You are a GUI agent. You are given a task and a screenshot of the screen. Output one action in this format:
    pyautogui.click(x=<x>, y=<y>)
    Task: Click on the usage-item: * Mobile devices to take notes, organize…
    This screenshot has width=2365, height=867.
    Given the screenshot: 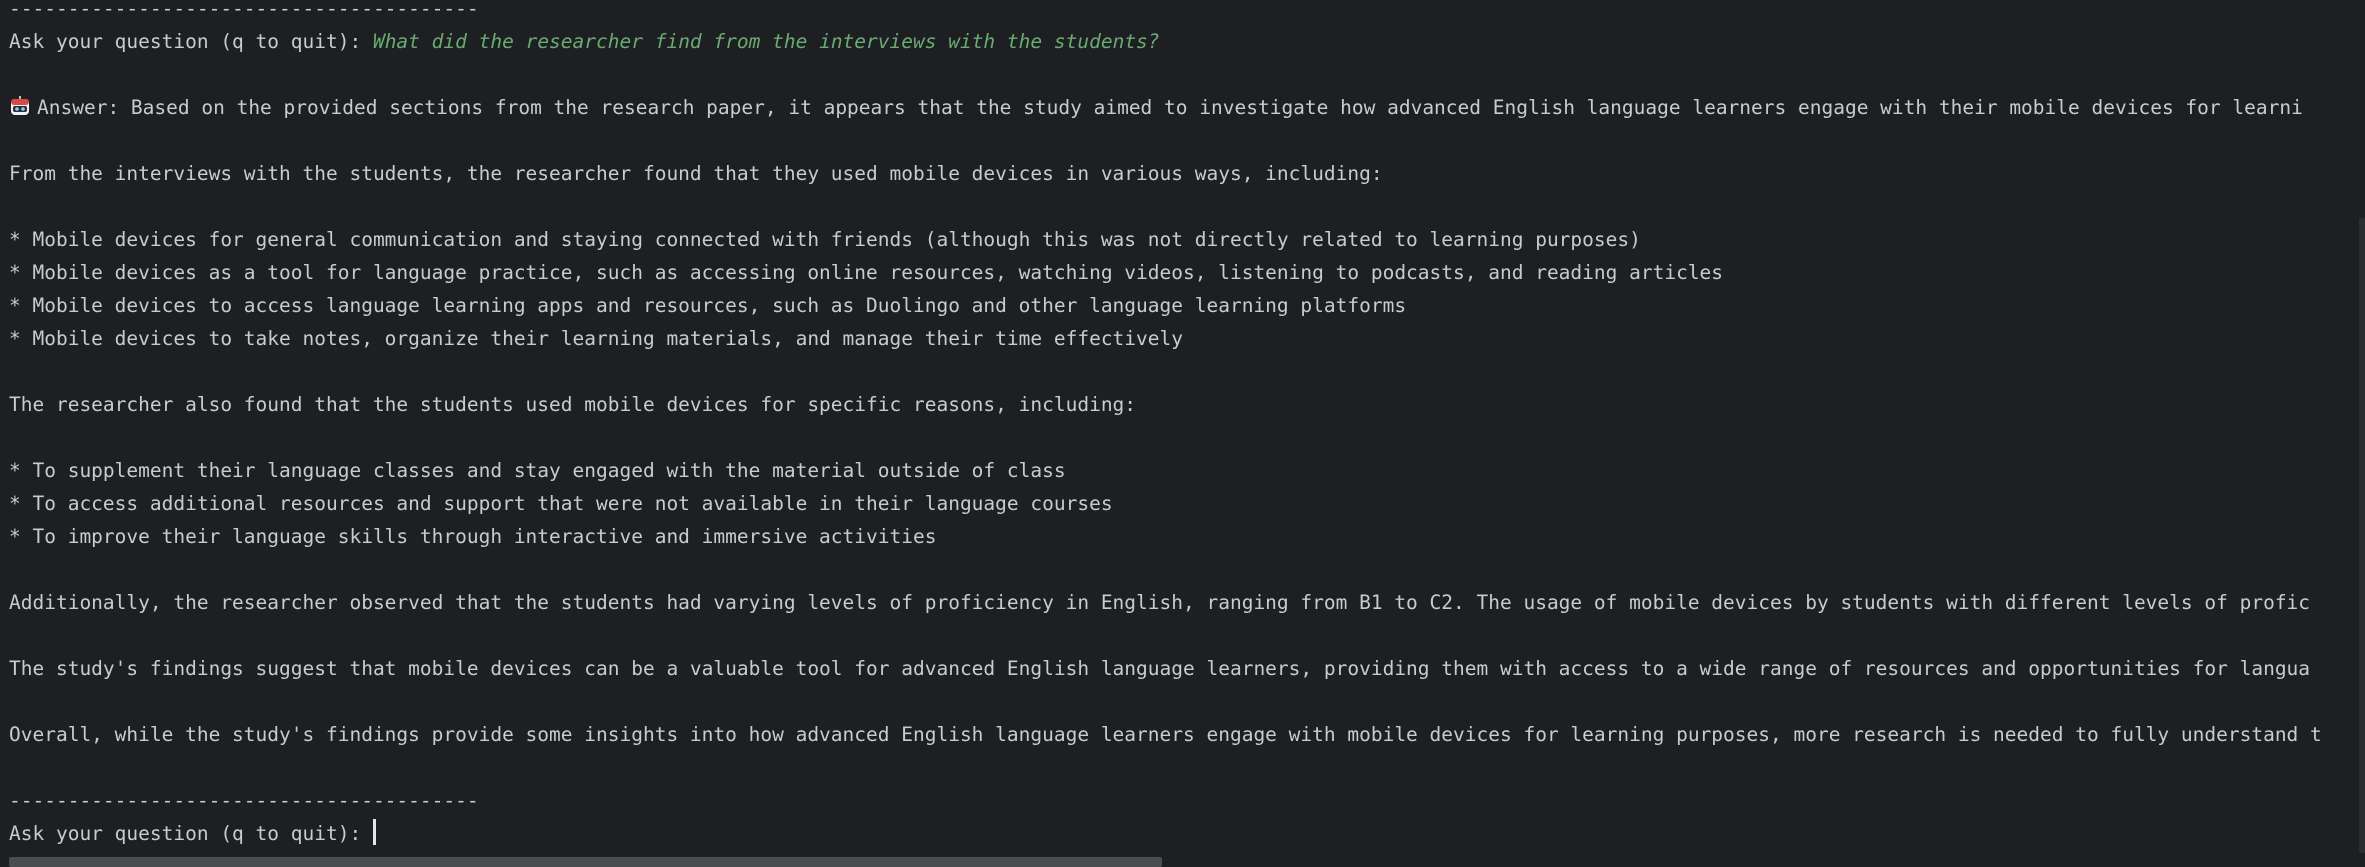 What is the action you would take?
    pyautogui.click(x=596, y=338)
    